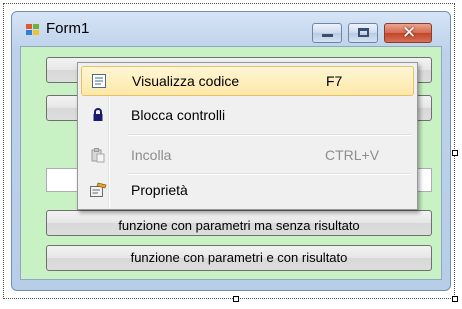 This screenshot has width=462, height=309. I want to click on menu-item-properties: Proprietà, so click(247, 191).